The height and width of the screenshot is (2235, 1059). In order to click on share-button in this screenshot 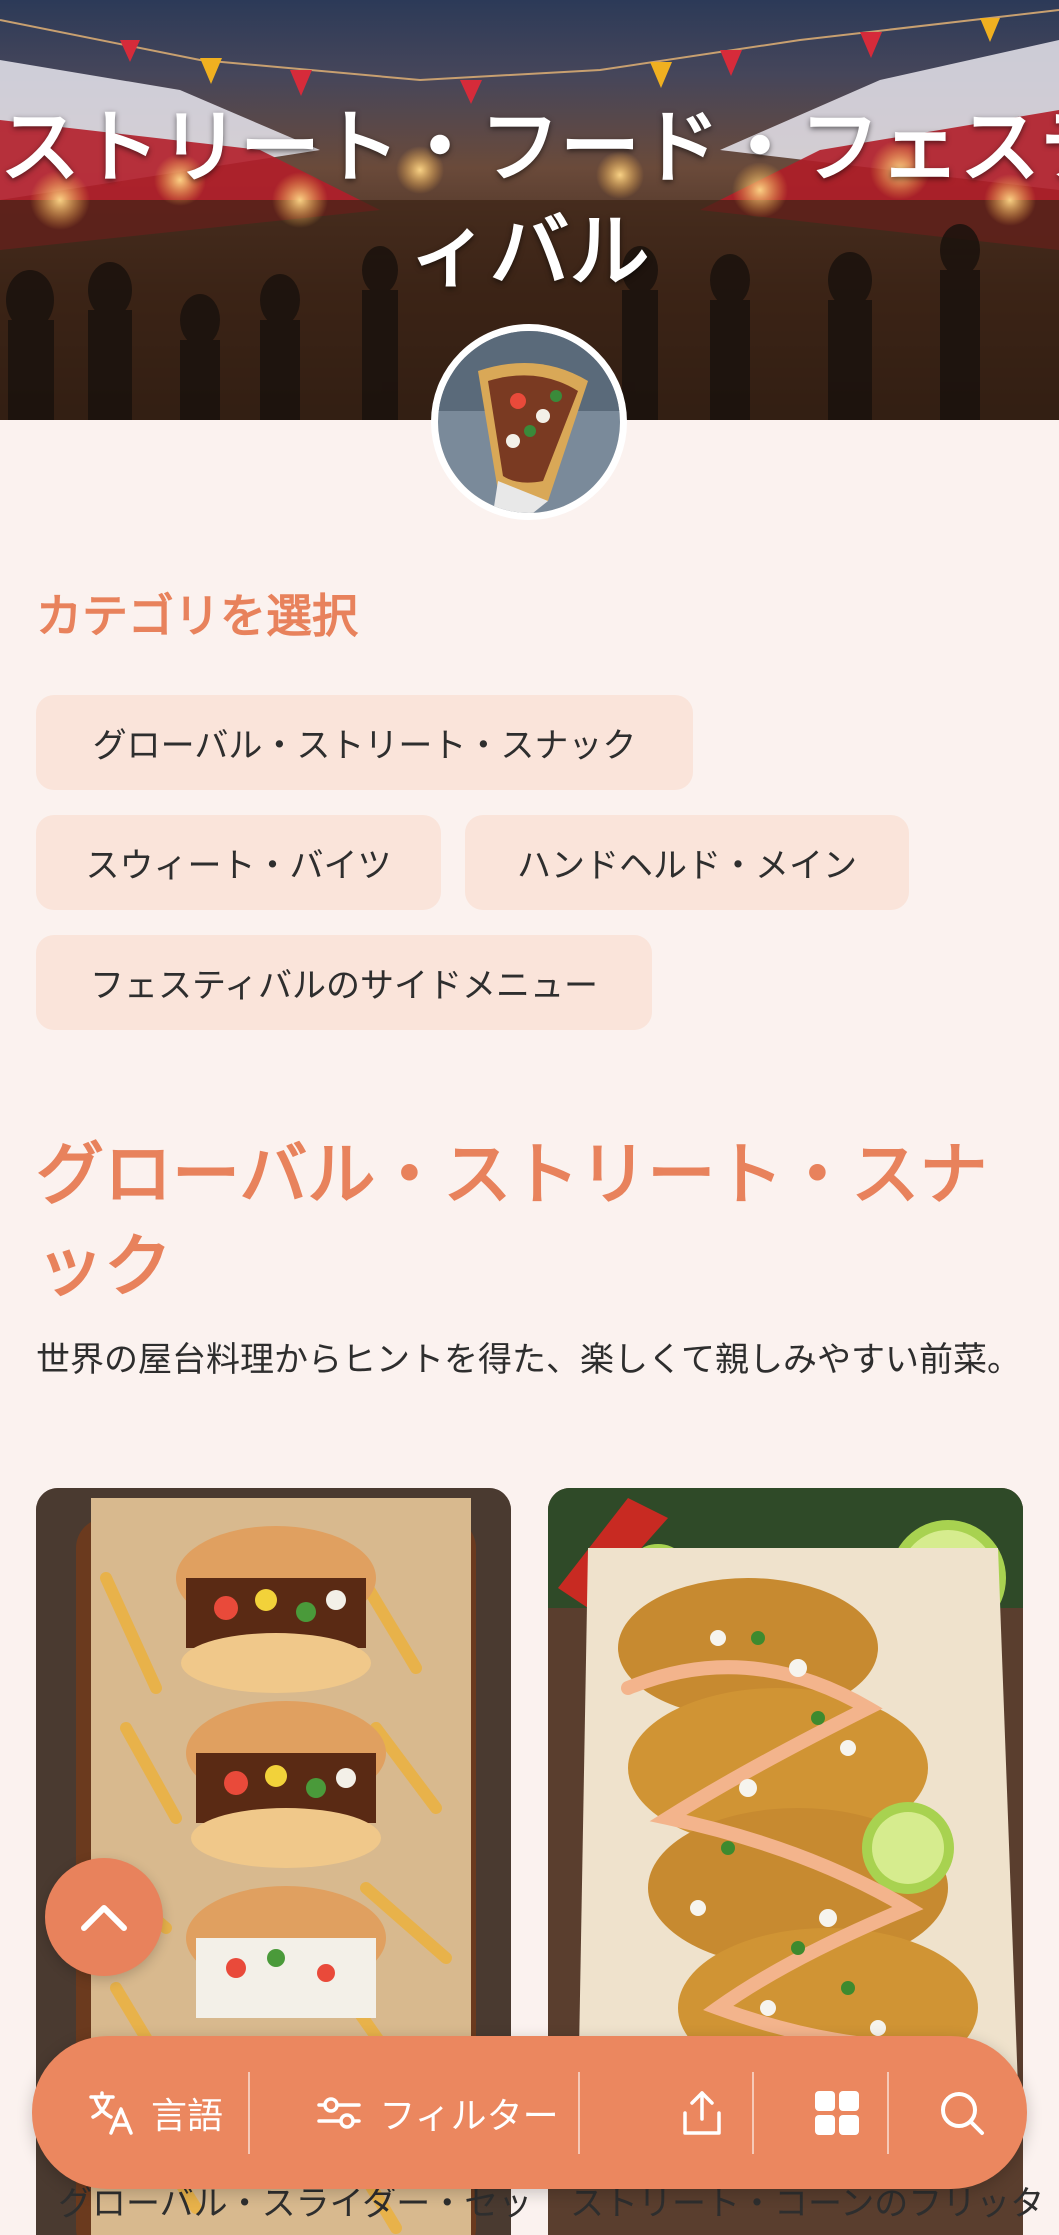, I will do `click(702, 2112)`.